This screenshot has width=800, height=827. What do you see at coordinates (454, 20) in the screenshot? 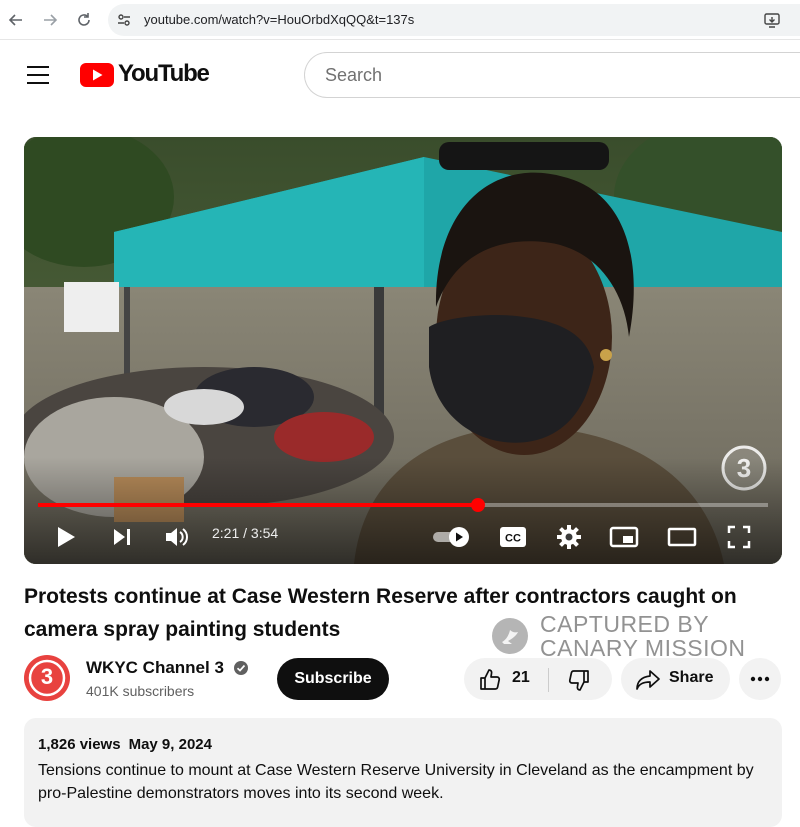
I see `address-bar: youtube.com/watch?v=HouOrbdXqQQ&t=137s` at bounding box center [454, 20].